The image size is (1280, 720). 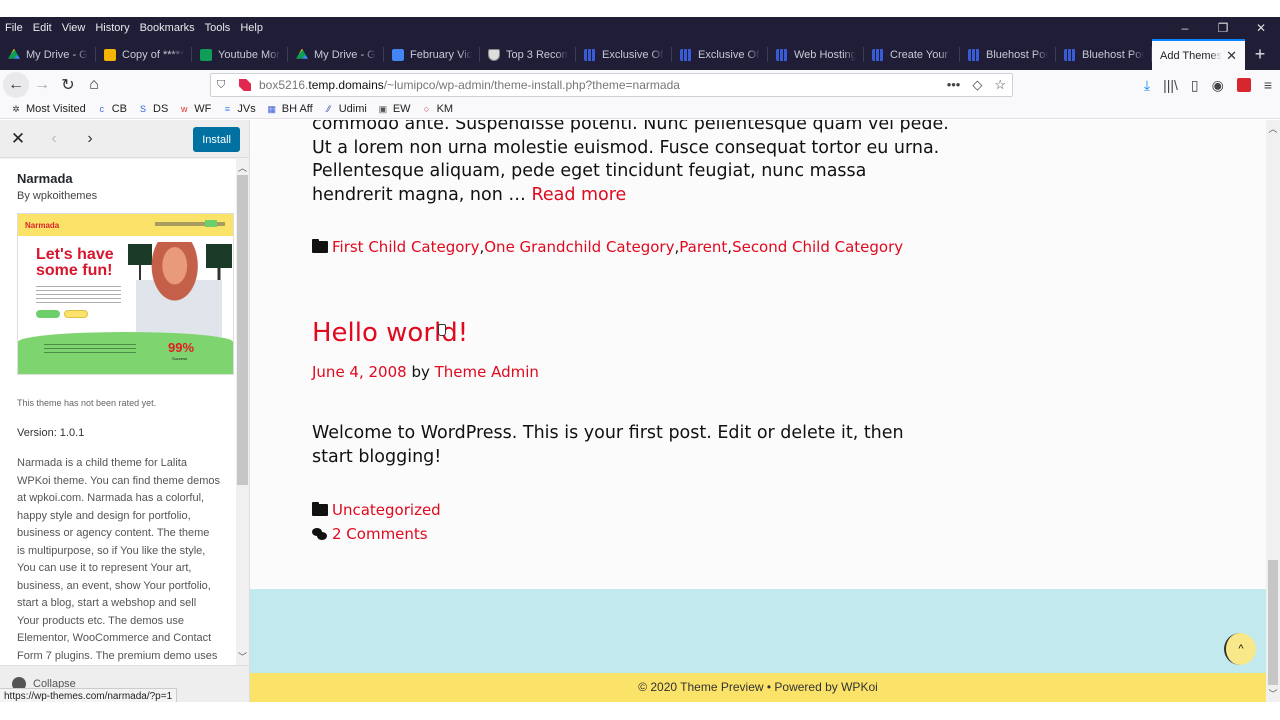 What do you see at coordinates (426, 109) in the screenshot?
I see `circle-icon: ○` at bounding box center [426, 109].